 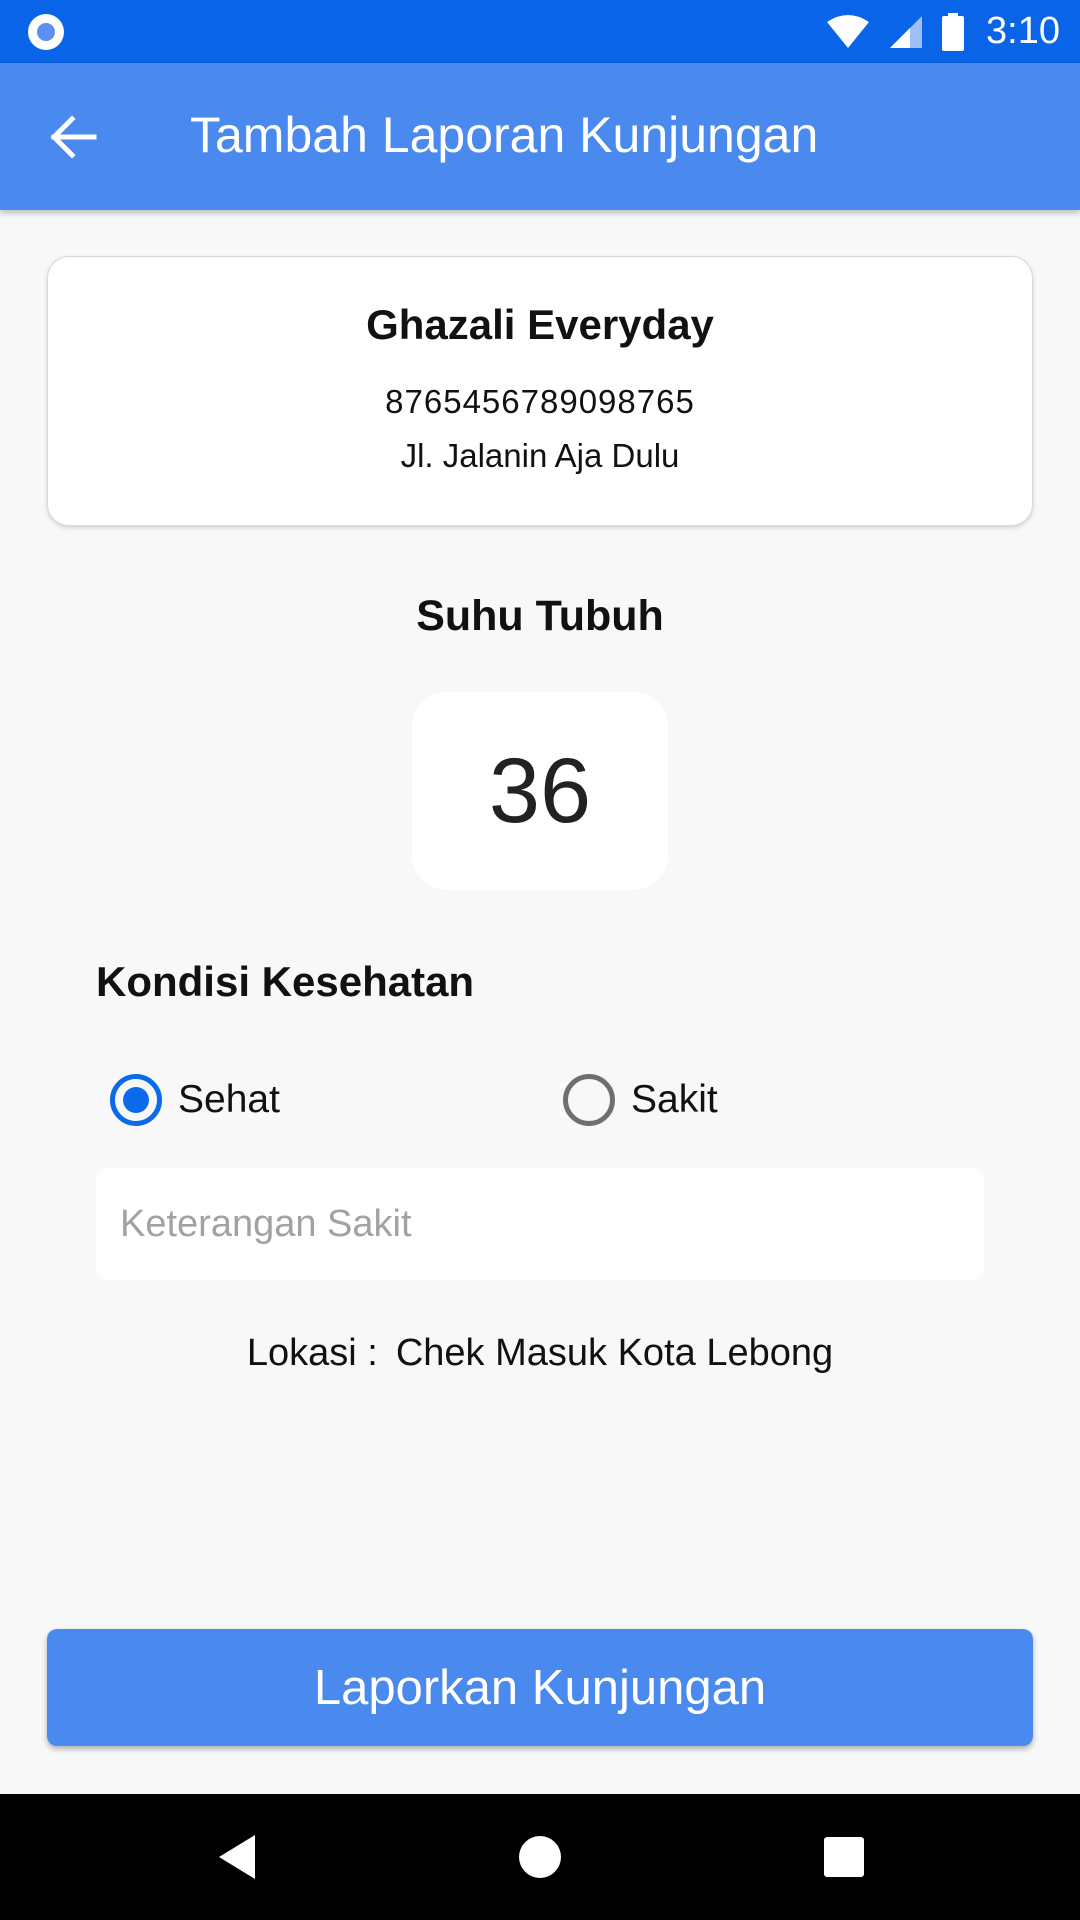 What do you see at coordinates (1023, 31) in the screenshot?
I see `status-time: 3:10` at bounding box center [1023, 31].